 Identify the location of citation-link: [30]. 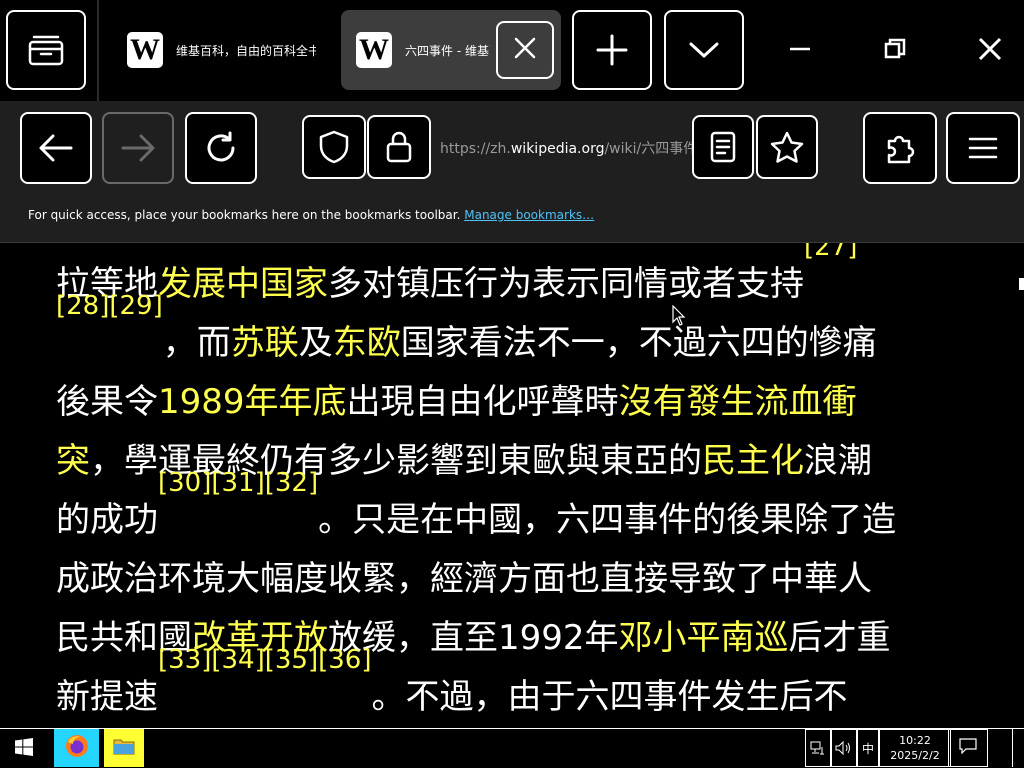
(184, 483).